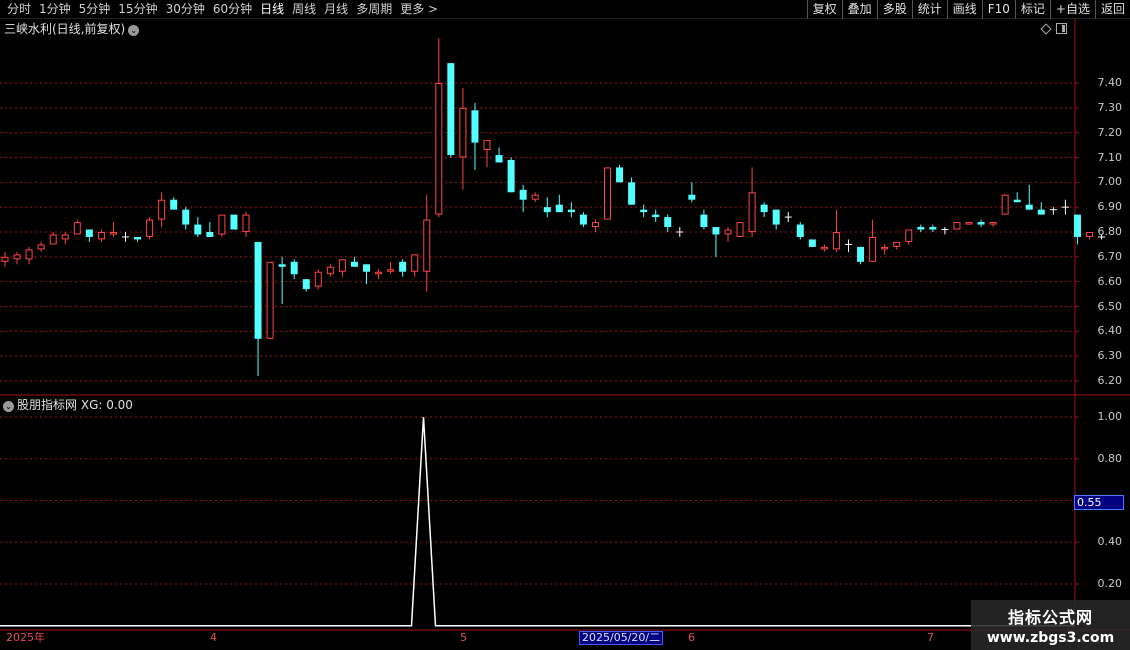 Image resolution: width=1130 pixels, height=650 pixels. What do you see at coordinates (1032, 9) in the screenshot?
I see `tool-button: 标记` at bounding box center [1032, 9].